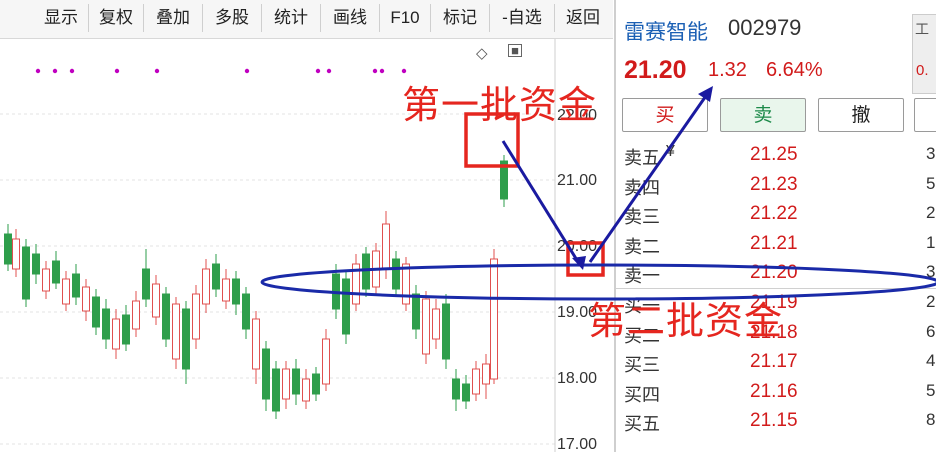 This screenshot has width=936, height=452. Describe the element at coordinates (642, 246) in the screenshot. I see `order-label: 卖二` at that location.